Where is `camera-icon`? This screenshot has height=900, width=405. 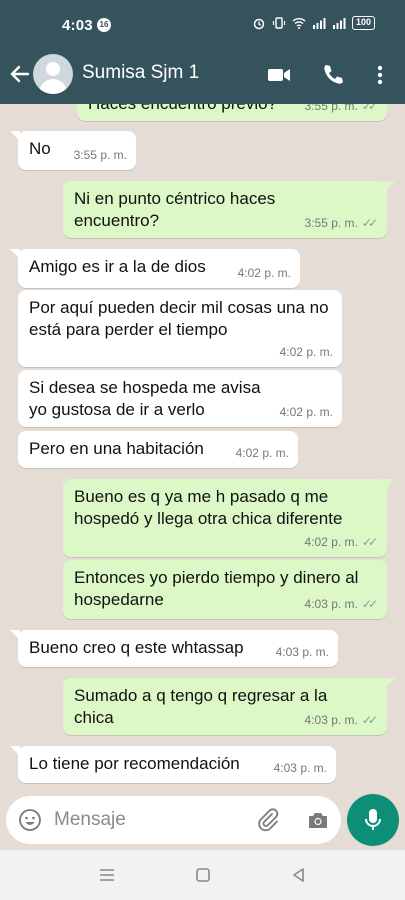
camera-icon is located at coordinates (318, 820).